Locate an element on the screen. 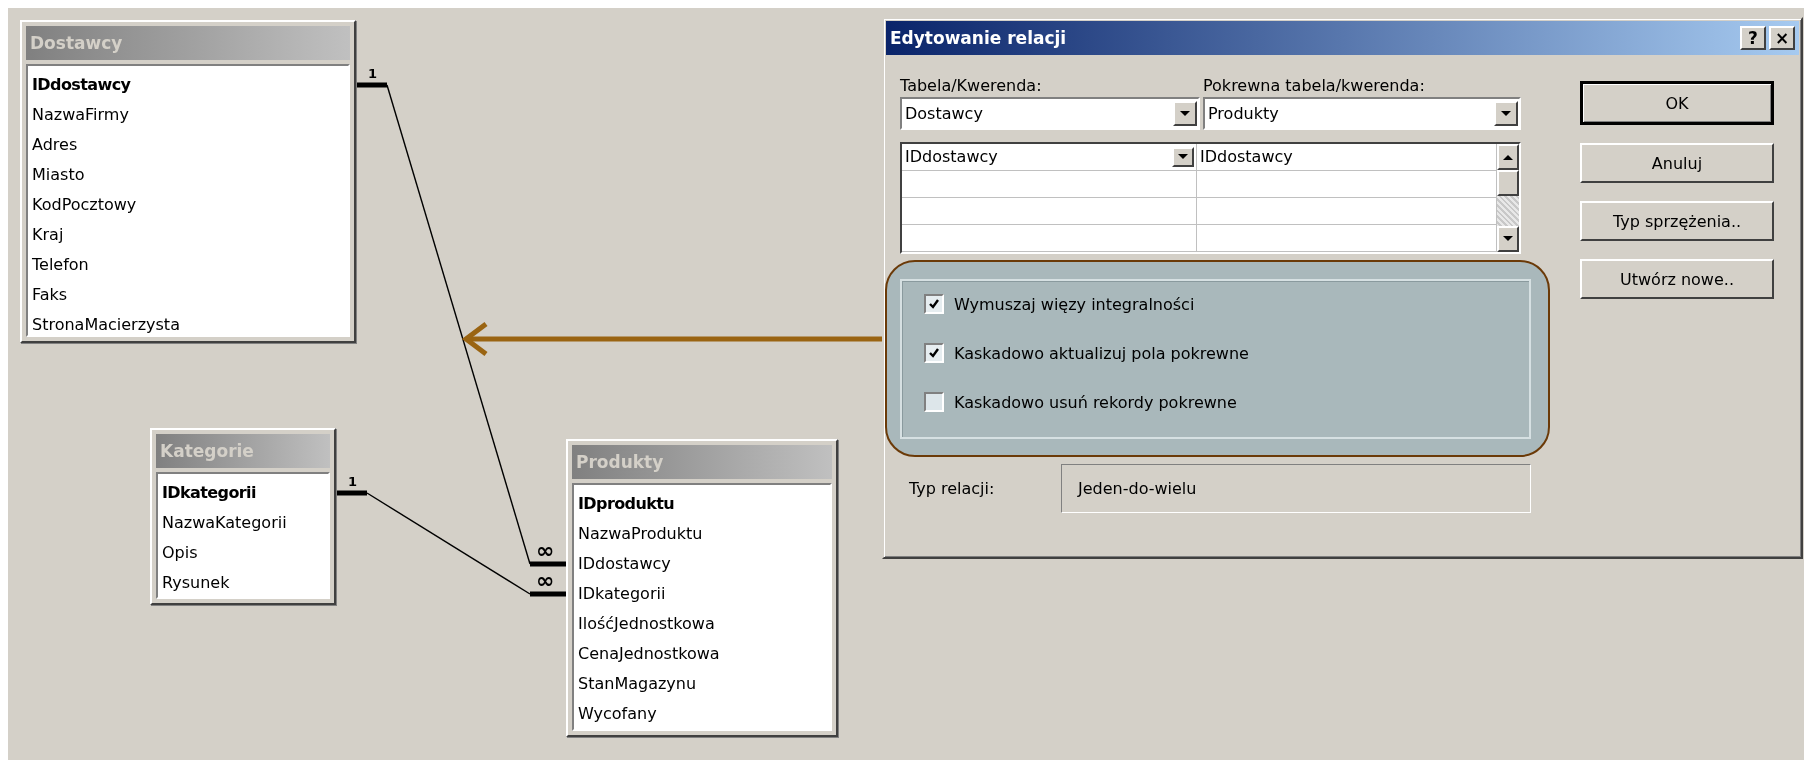 The height and width of the screenshot is (768, 1812). field-name: IlośćJednostkowa is located at coordinates (702, 624).